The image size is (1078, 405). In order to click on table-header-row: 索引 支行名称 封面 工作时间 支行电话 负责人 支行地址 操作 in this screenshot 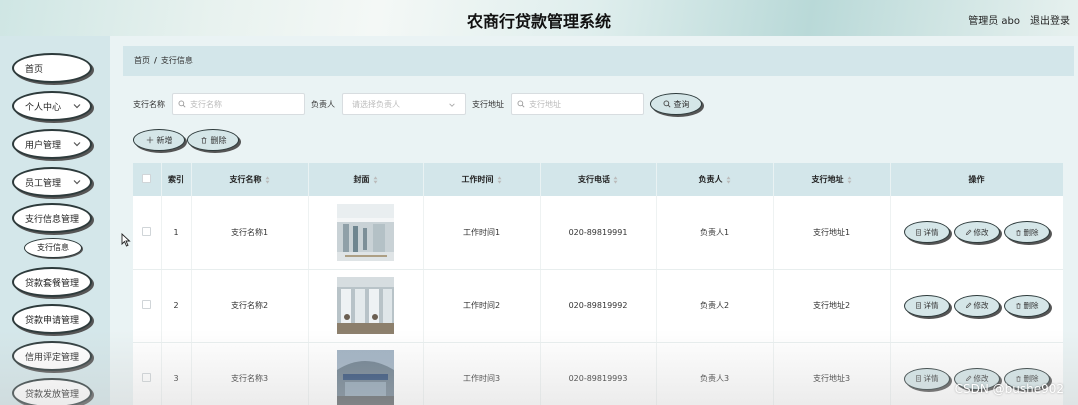, I will do `click(598, 179)`.